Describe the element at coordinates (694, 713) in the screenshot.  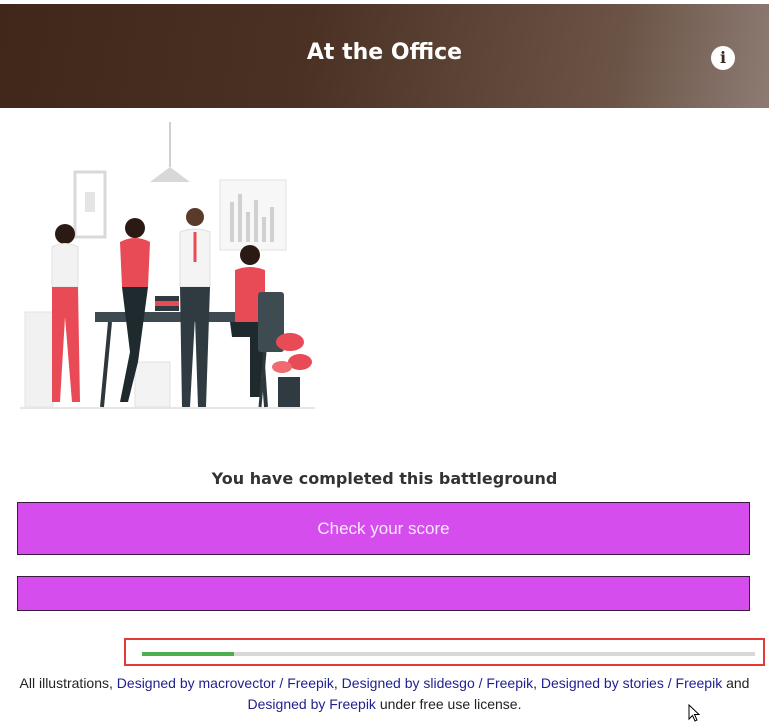
I see `mouse-cursor-icon` at that location.